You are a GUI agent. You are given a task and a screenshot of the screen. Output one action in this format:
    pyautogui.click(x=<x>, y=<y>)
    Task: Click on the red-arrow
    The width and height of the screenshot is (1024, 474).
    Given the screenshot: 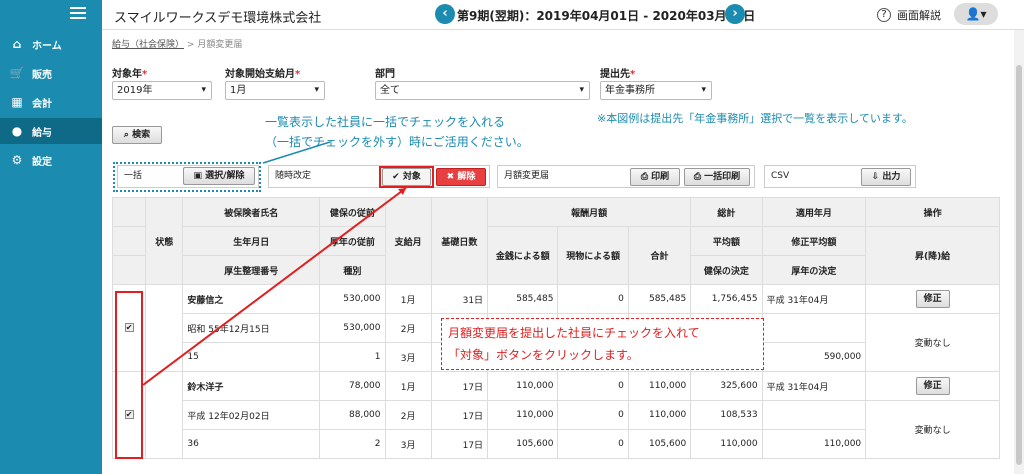 What is the action you would take?
    pyautogui.click(x=274, y=286)
    